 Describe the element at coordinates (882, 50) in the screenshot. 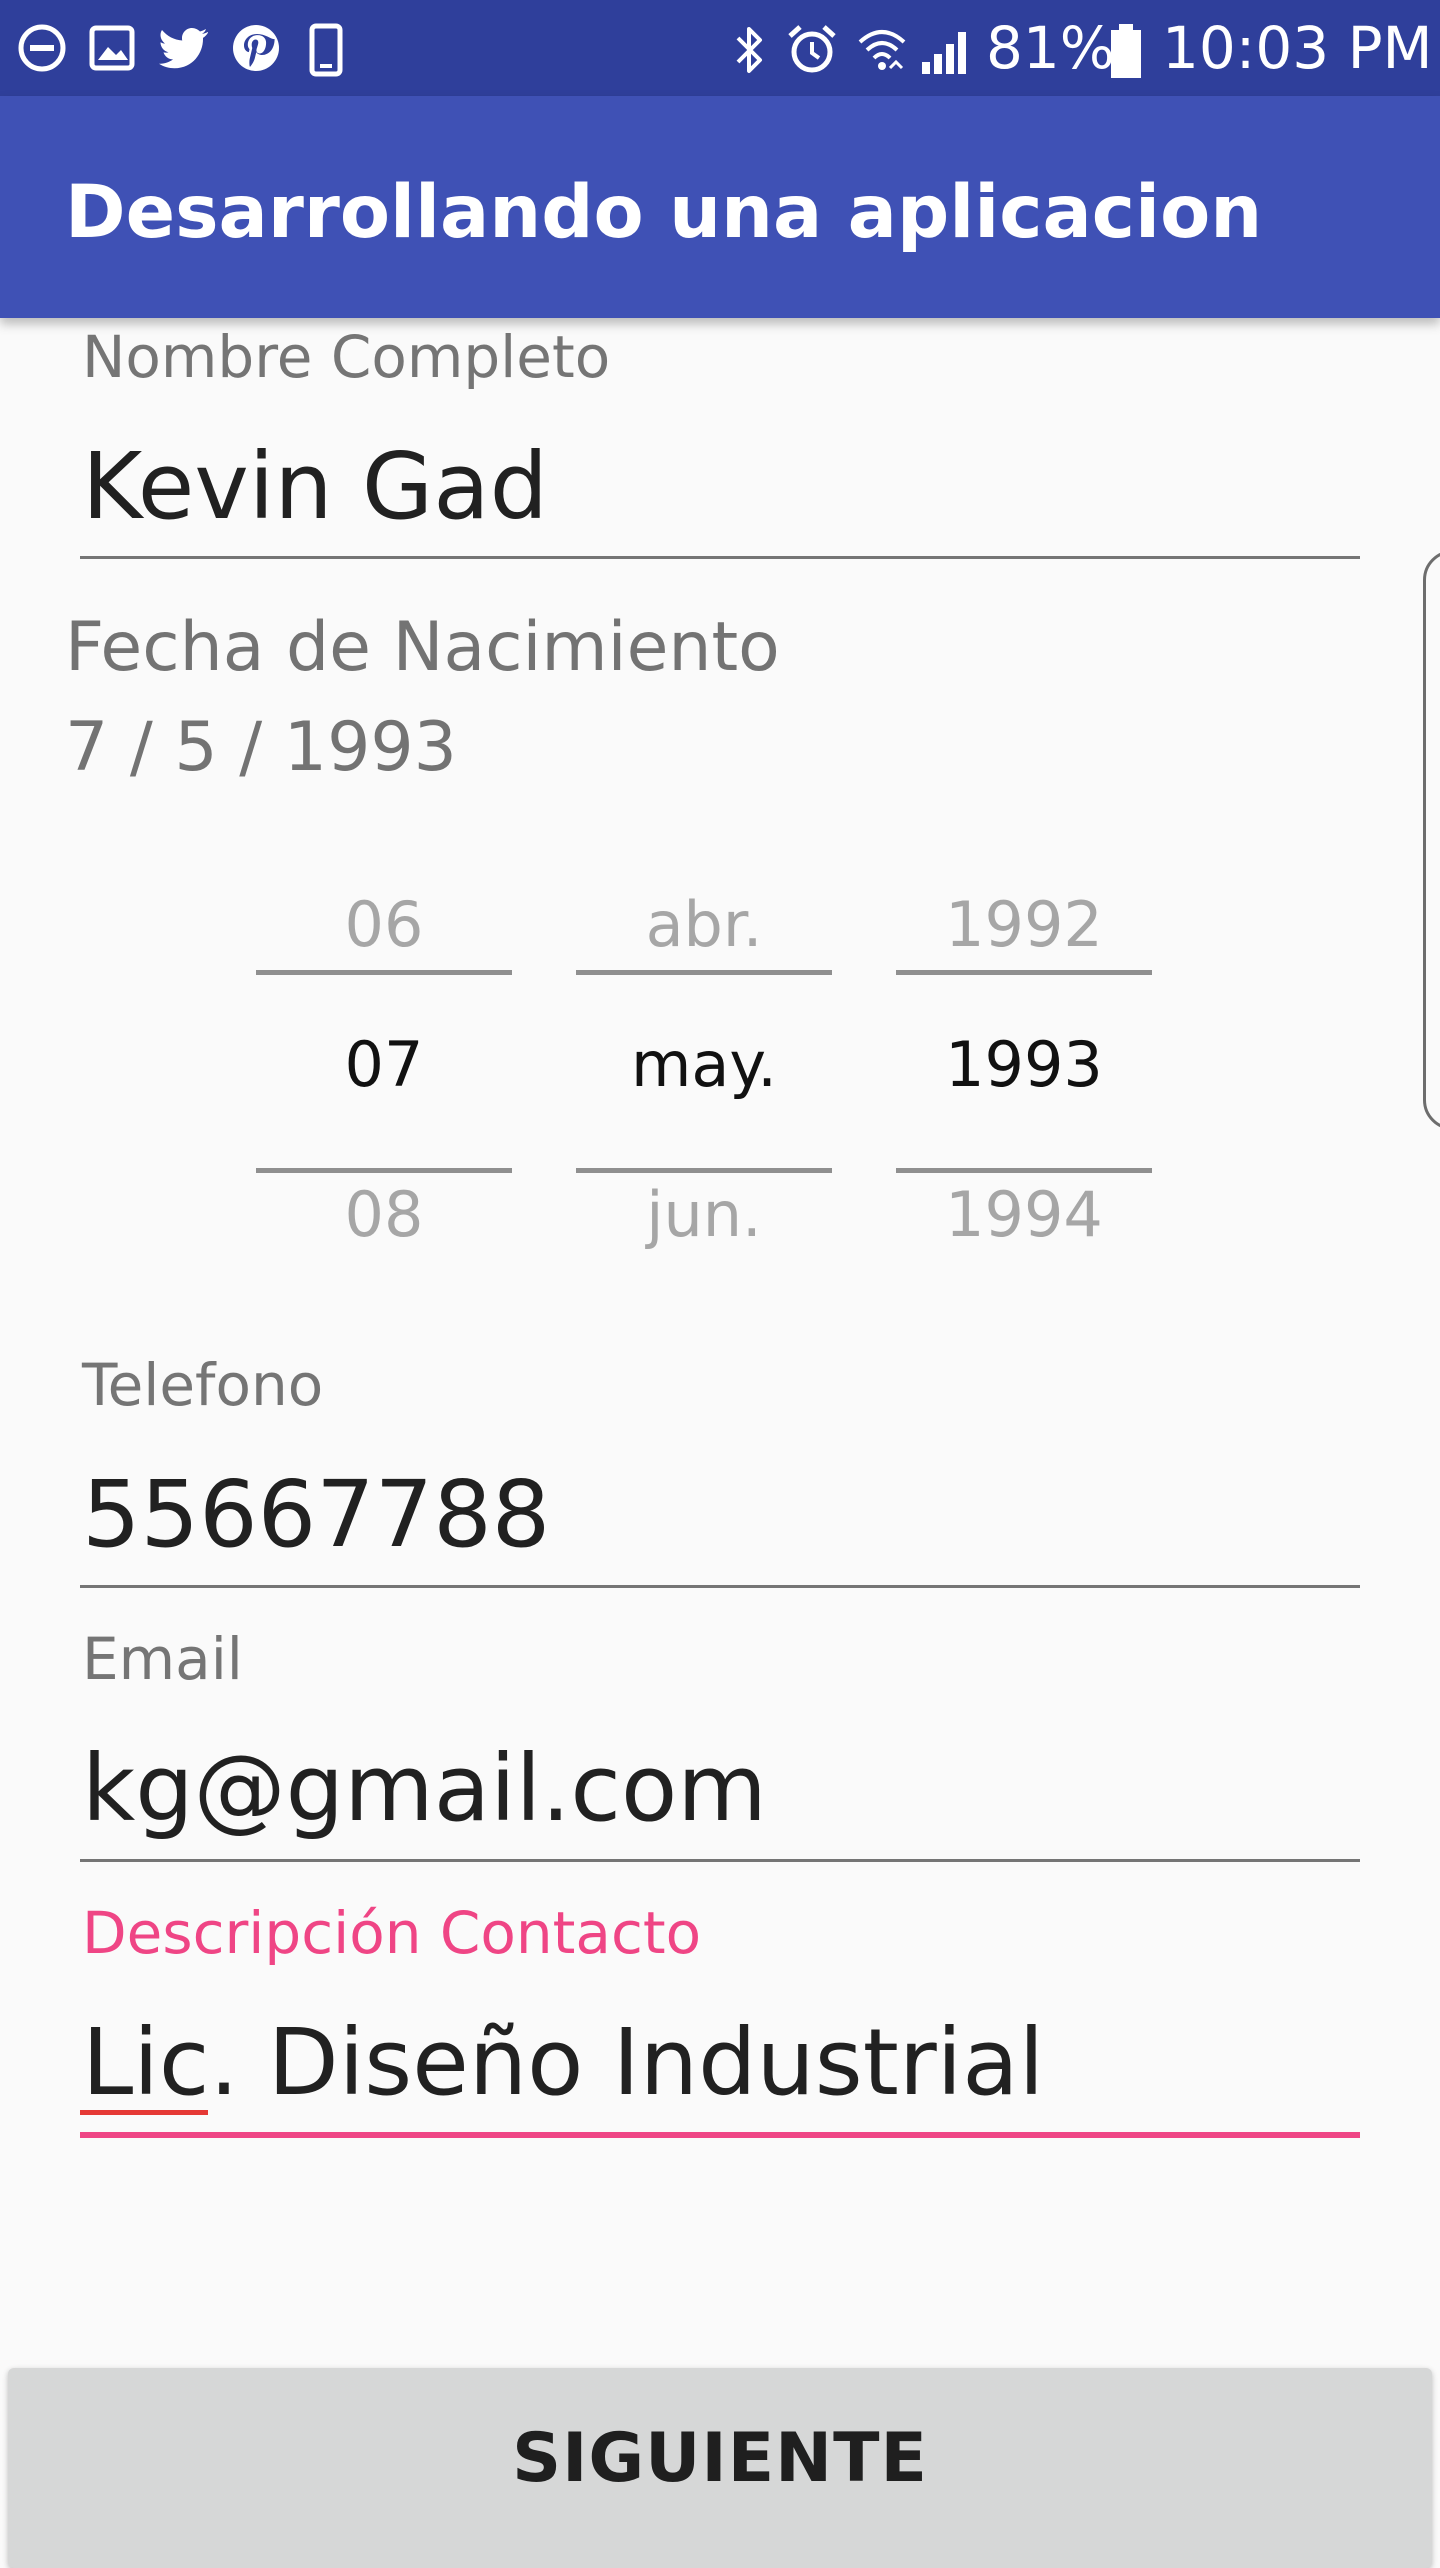

I see `wifi-icon` at that location.